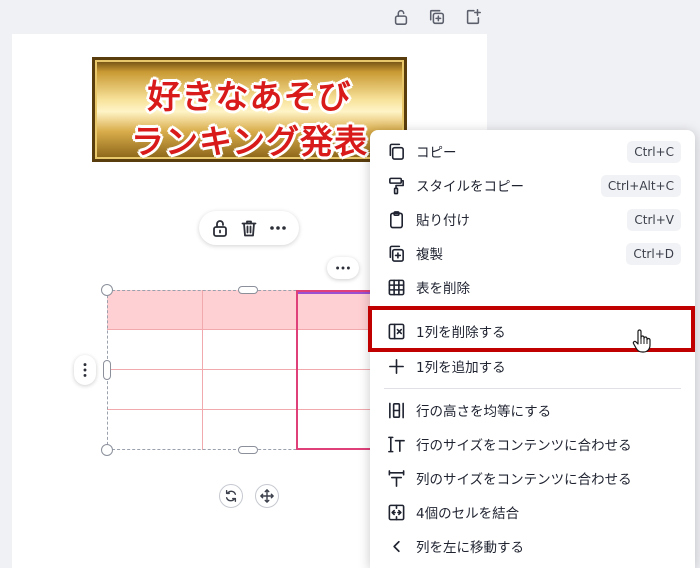  I want to click on unlock-icon, so click(220, 228).